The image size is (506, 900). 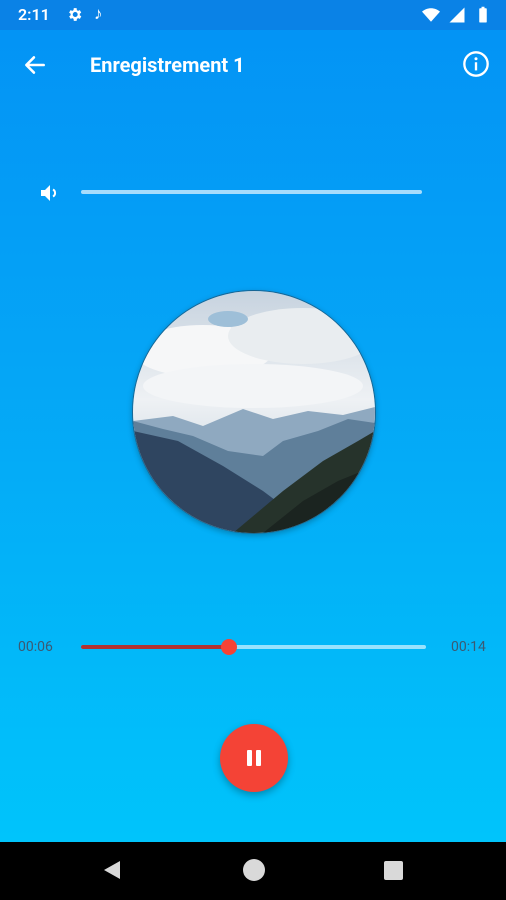 I want to click on info-icon, so click(x=476, y=64).